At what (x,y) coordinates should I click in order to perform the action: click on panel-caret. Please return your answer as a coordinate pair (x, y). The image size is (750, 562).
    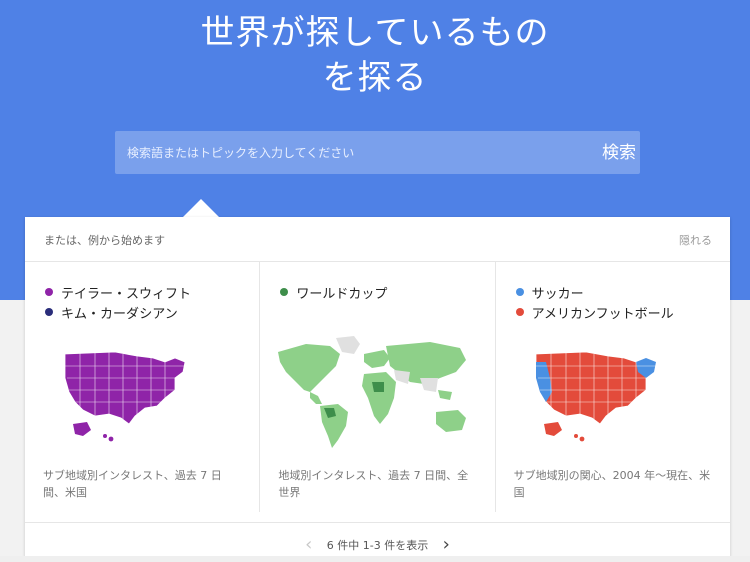
    Looking at the image, I should click on (201, 208).